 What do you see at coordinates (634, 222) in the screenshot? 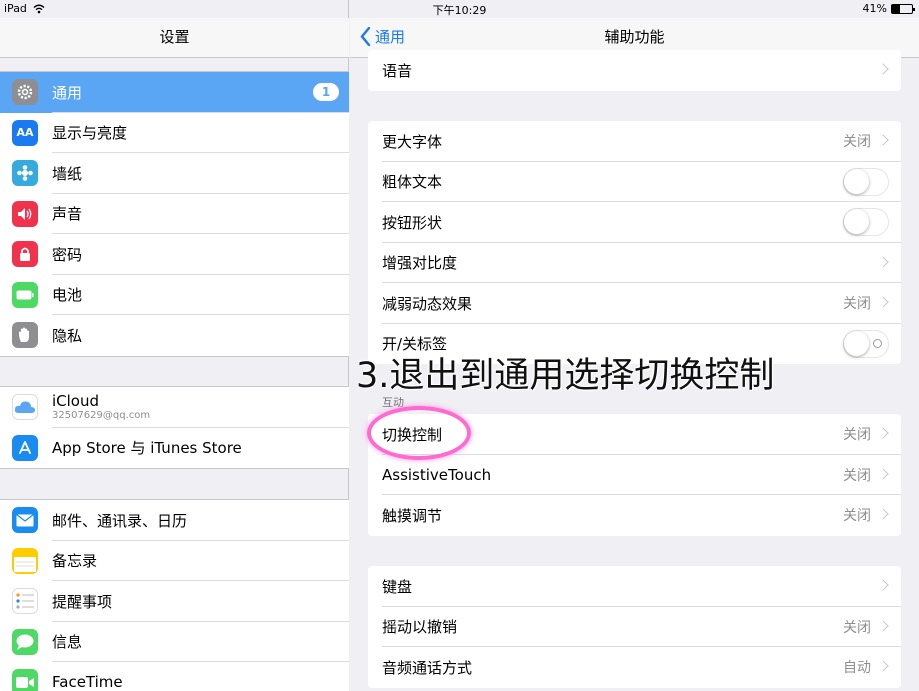
I see `settings-row: 按钮形状` at bounding box center [634, 222].